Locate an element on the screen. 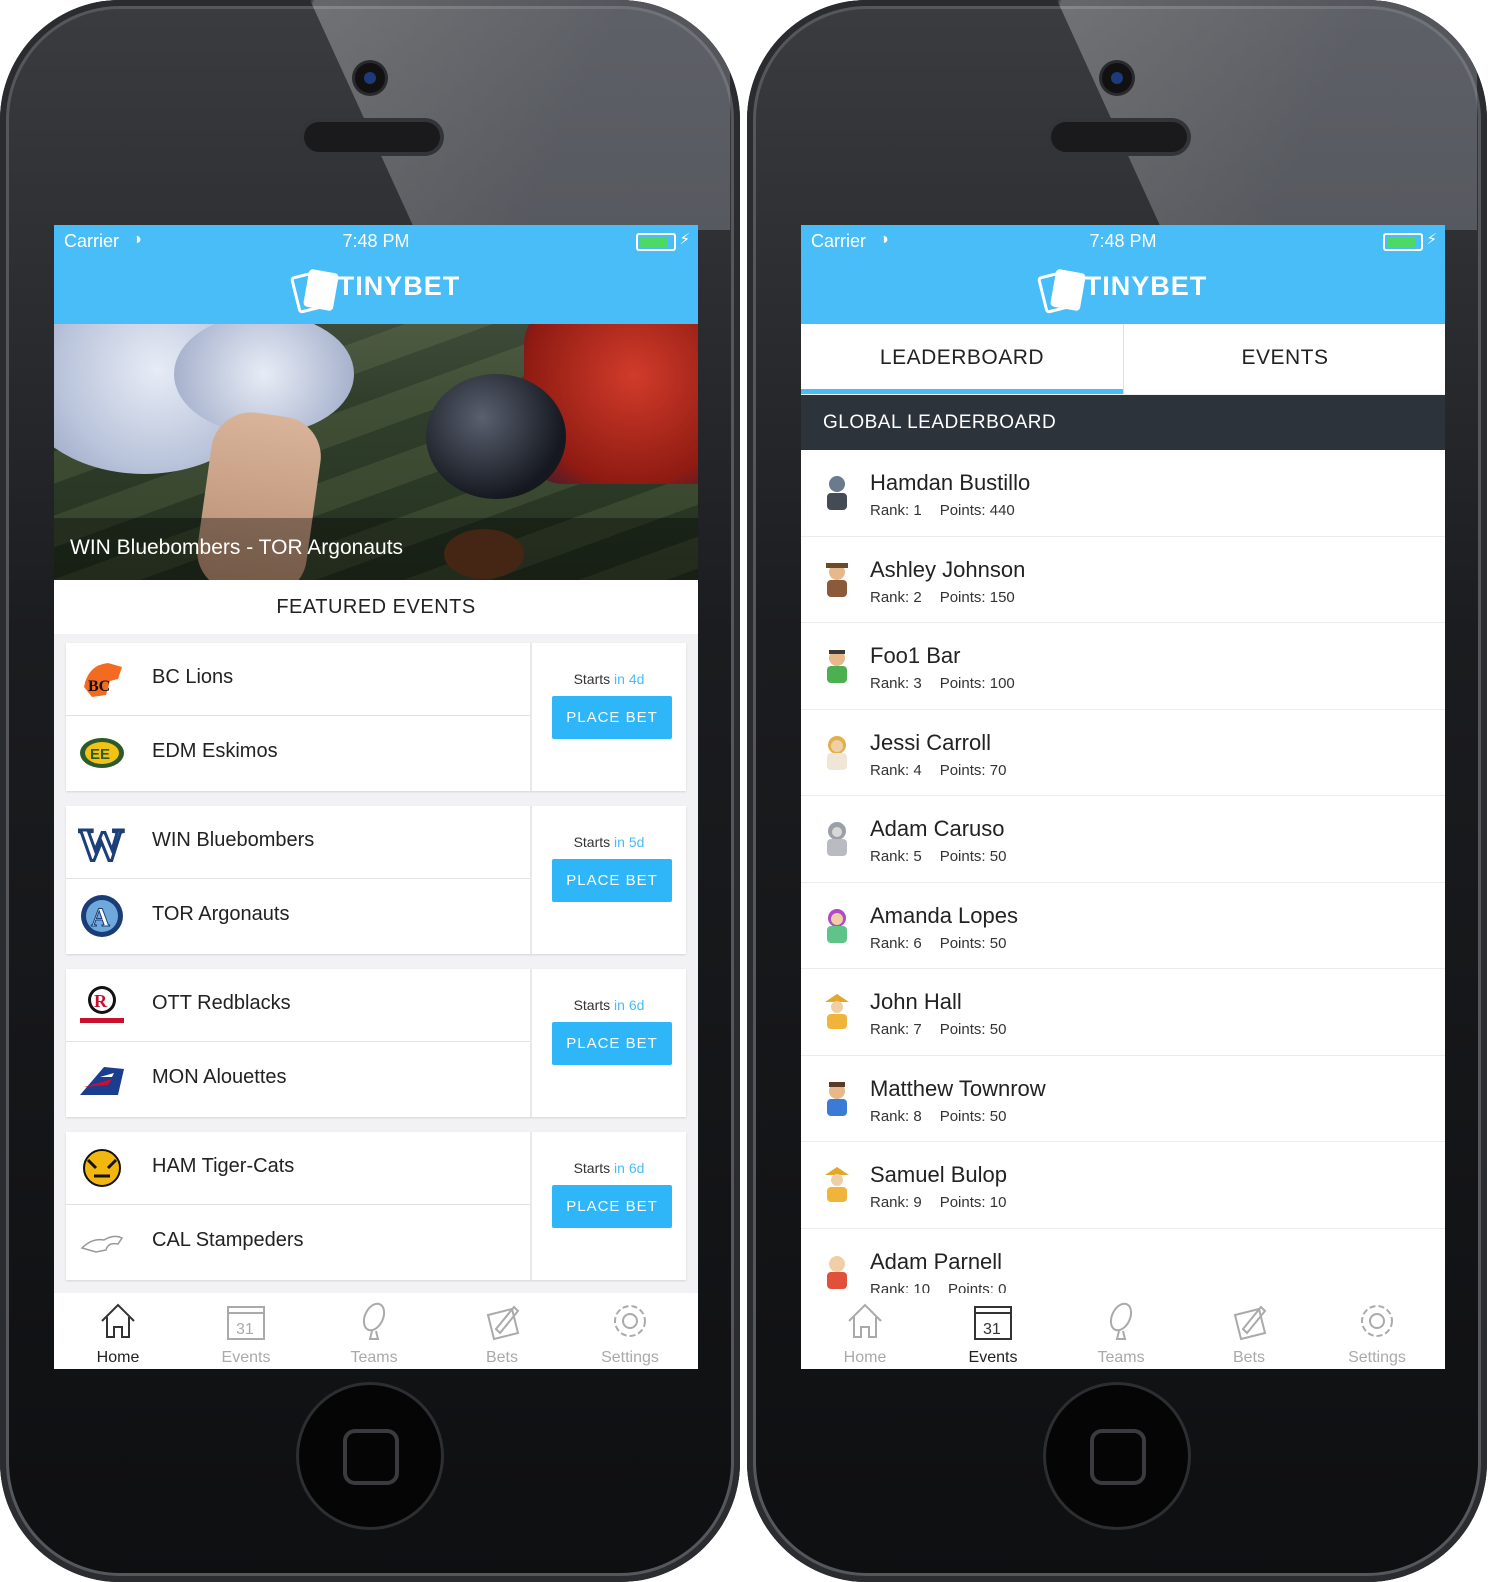  win-bluebombers-logo: W is located at coordinates (102, 842).